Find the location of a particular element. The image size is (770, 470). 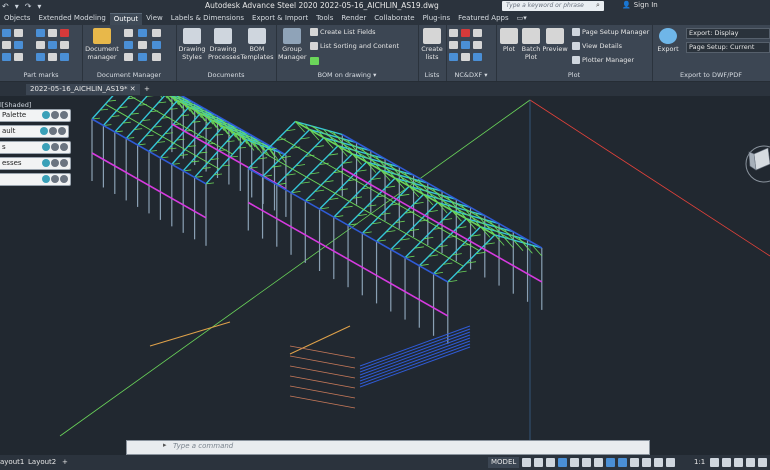

lineweight-icon is located at coordinates (622, 462).